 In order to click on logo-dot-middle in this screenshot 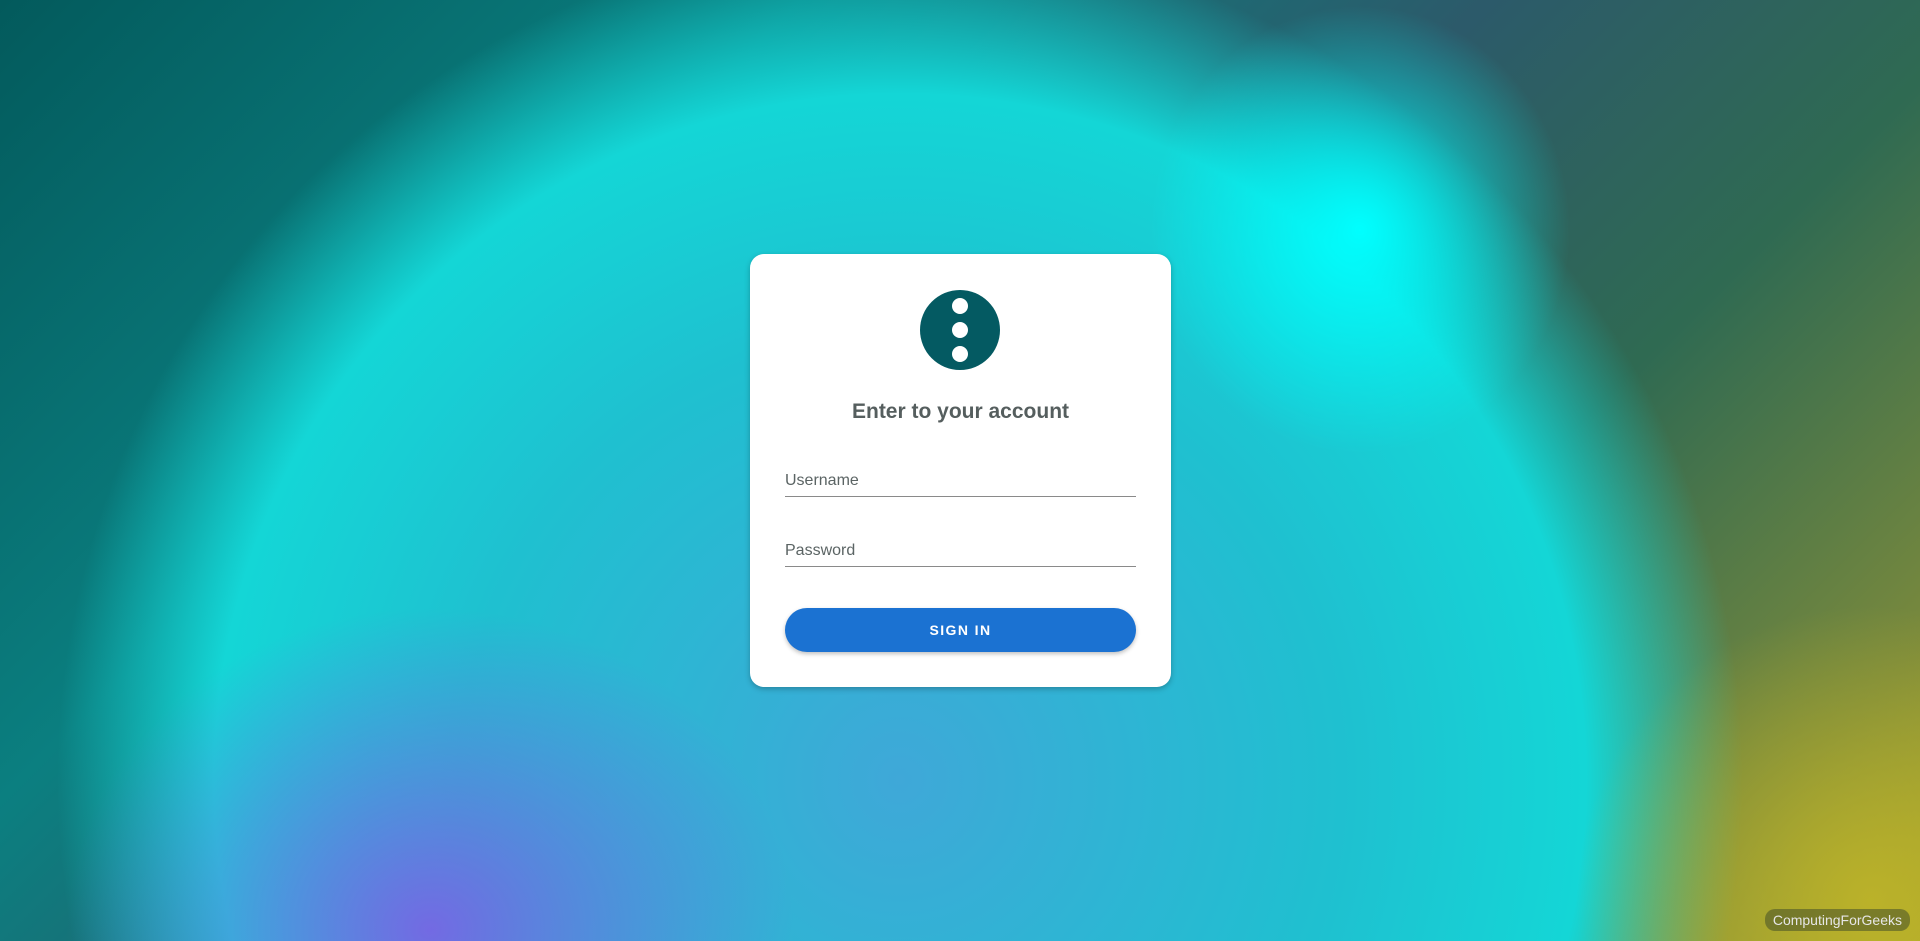, I will do `click(960, 330)`.